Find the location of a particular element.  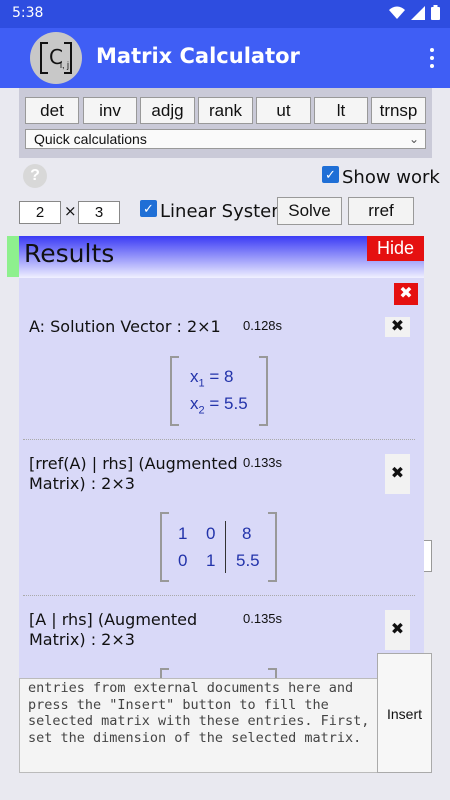

ut-button: ut is located at coordinates (283, 110).